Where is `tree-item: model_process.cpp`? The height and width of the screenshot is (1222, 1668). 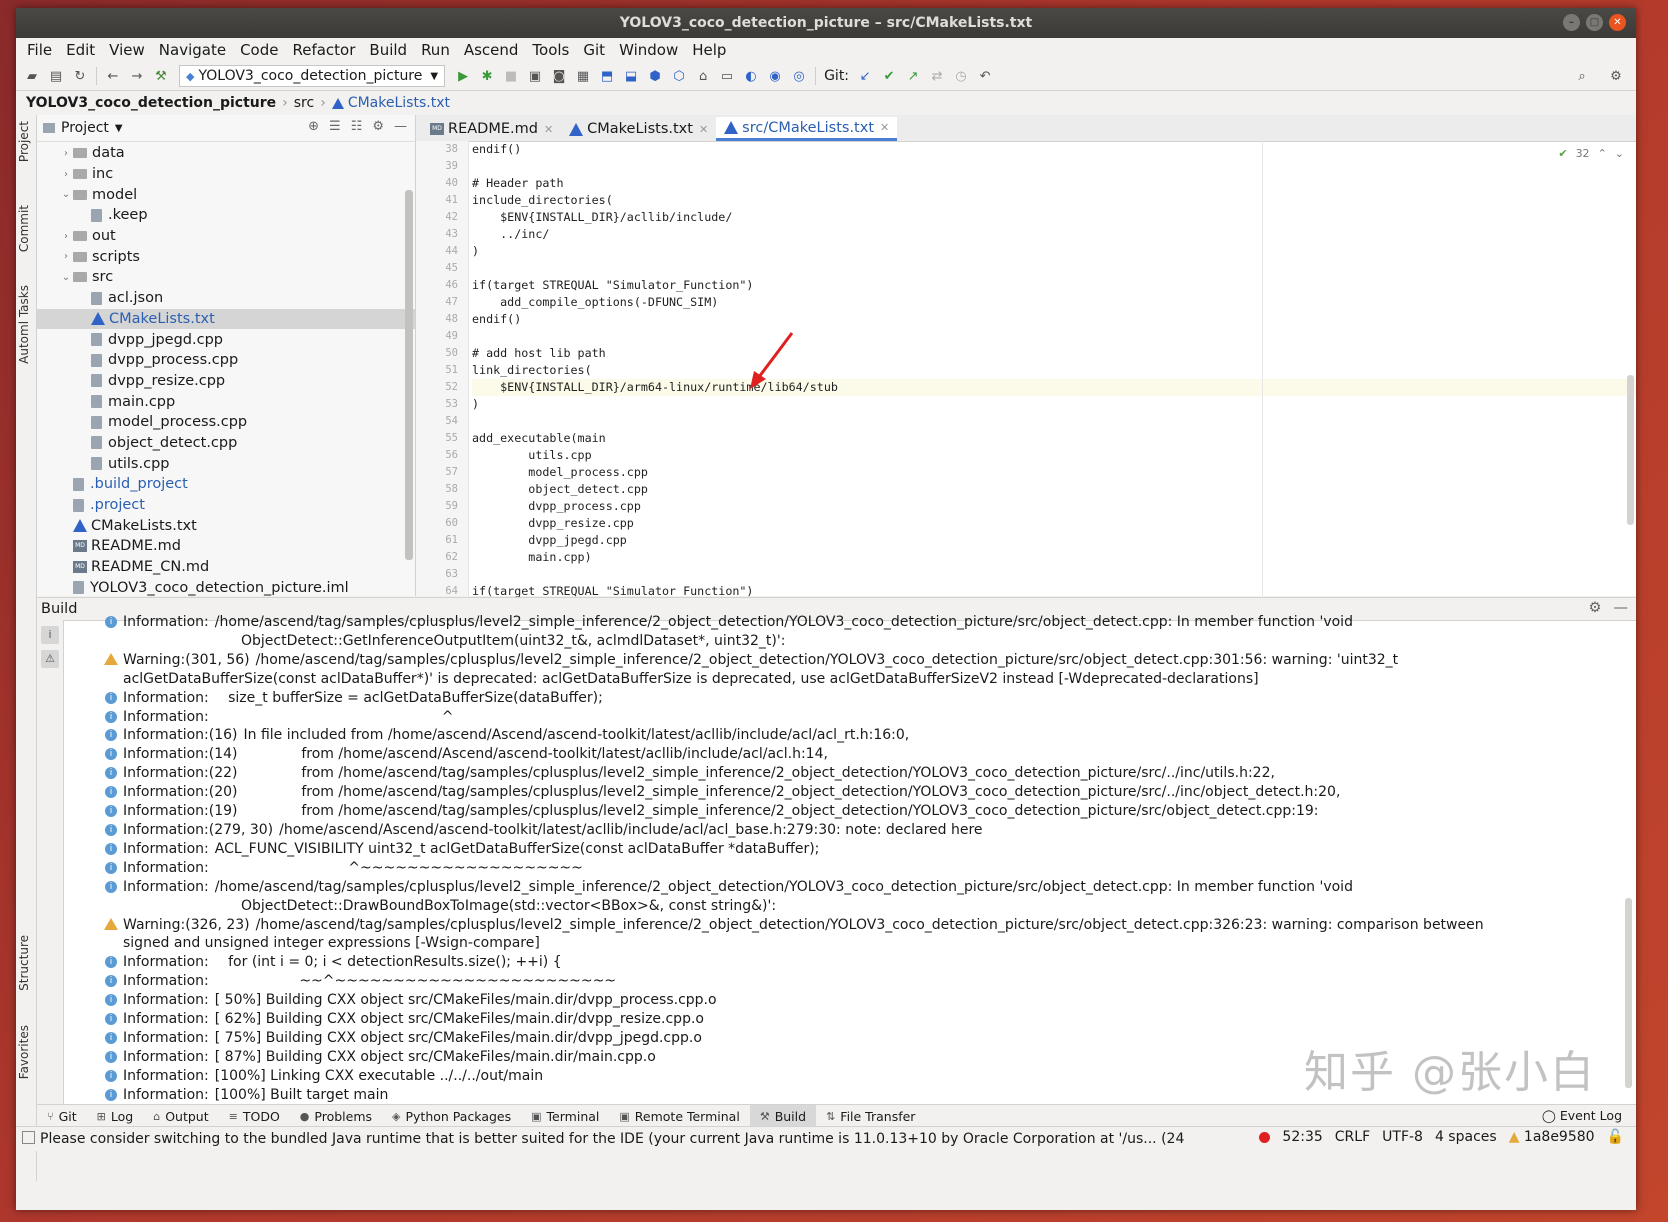 tree-item: model_process.cpp is located at coordinates (226, 422).